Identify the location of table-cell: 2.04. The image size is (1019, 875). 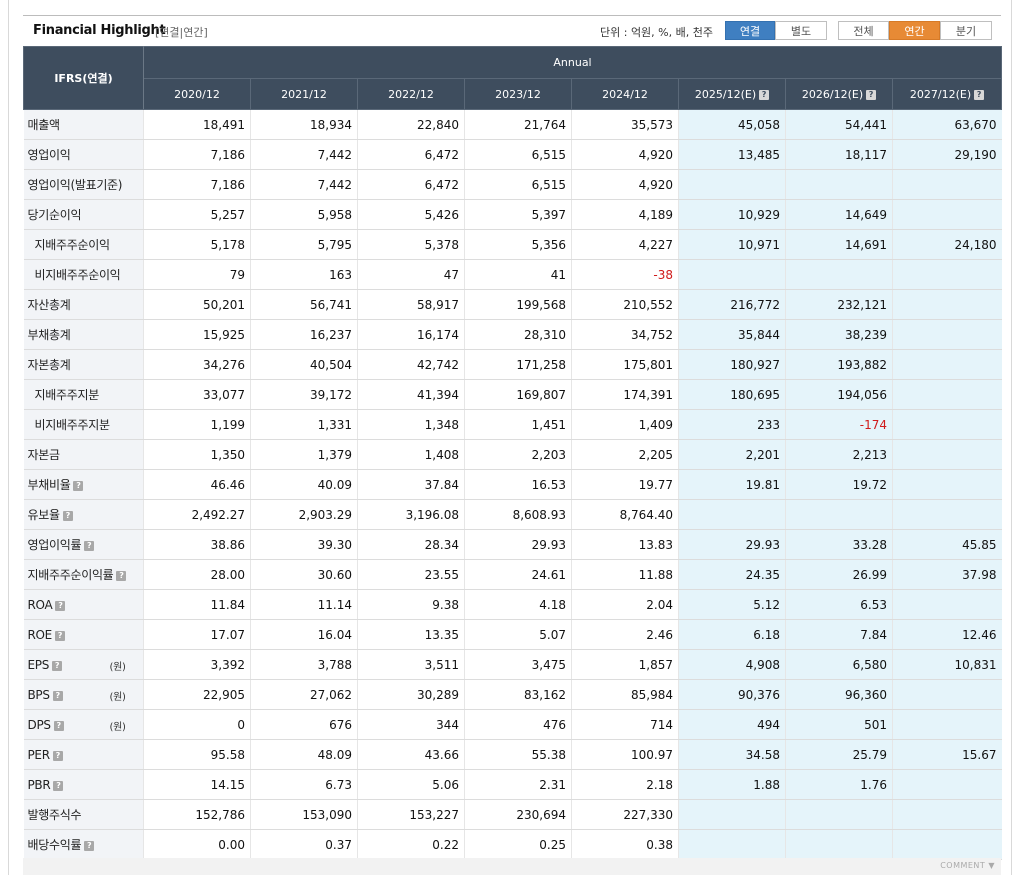
(625, 604).